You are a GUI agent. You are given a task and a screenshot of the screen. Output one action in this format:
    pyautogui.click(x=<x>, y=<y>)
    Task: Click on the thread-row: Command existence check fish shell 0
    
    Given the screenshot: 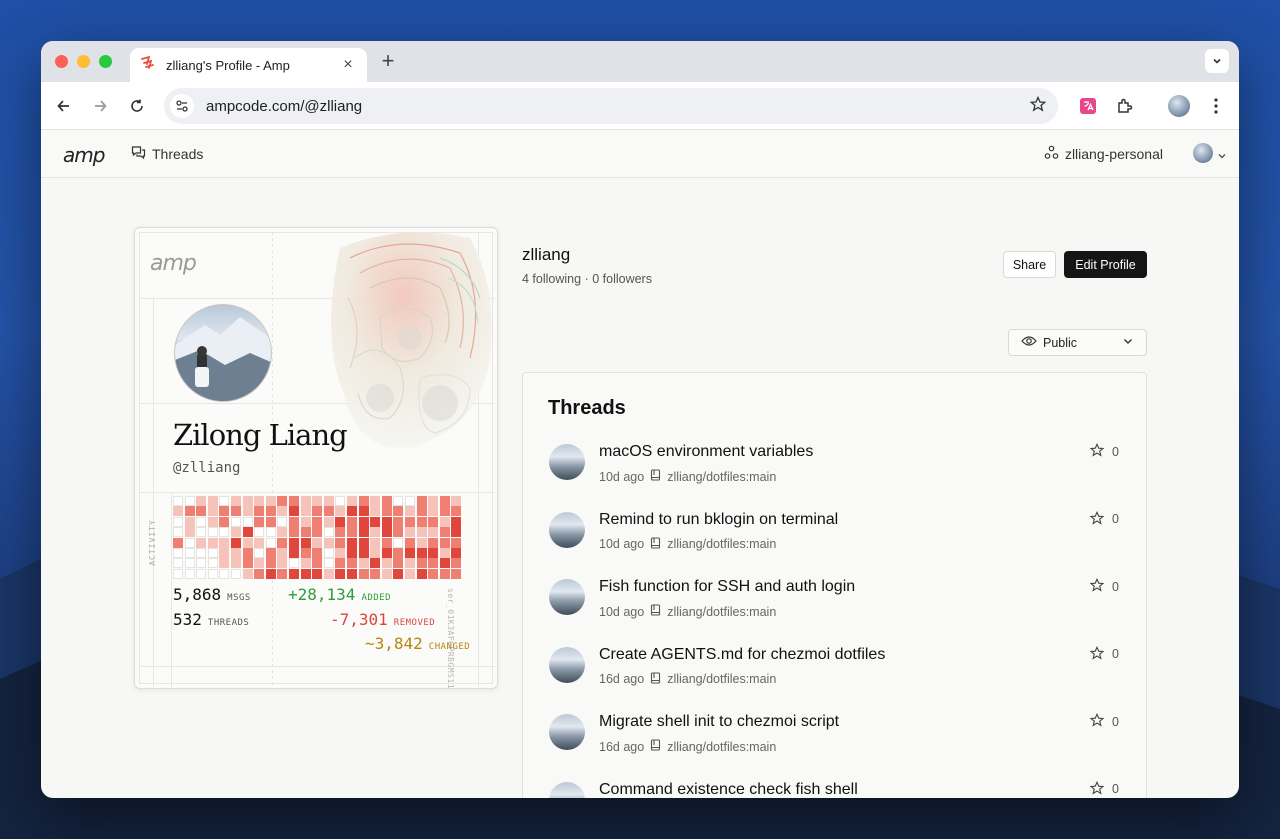 What is the action you would take?
    pyautogui.click(x=834, y=789)
    